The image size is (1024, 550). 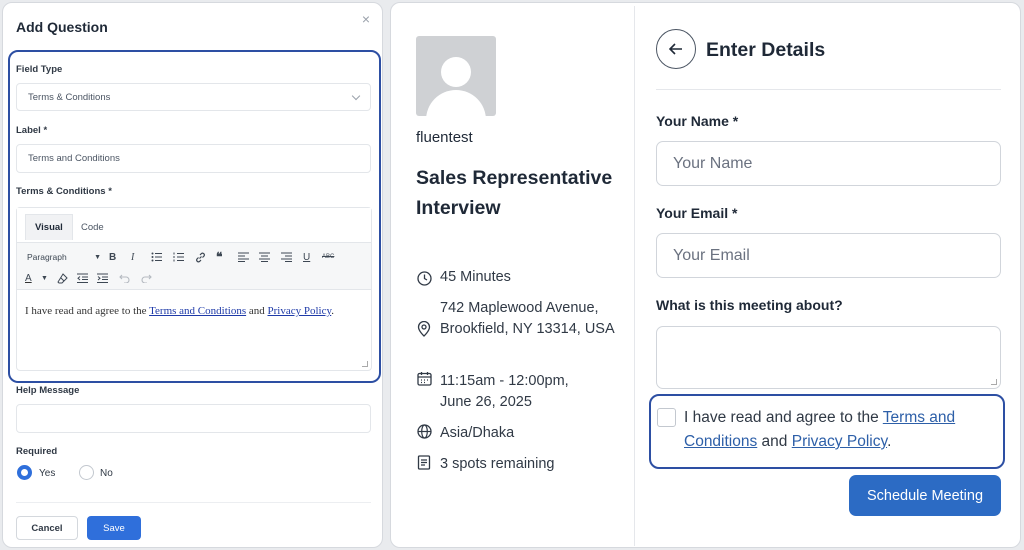 I want to click on enter-details-heading: Enter Details, so click(x=766, y=50).